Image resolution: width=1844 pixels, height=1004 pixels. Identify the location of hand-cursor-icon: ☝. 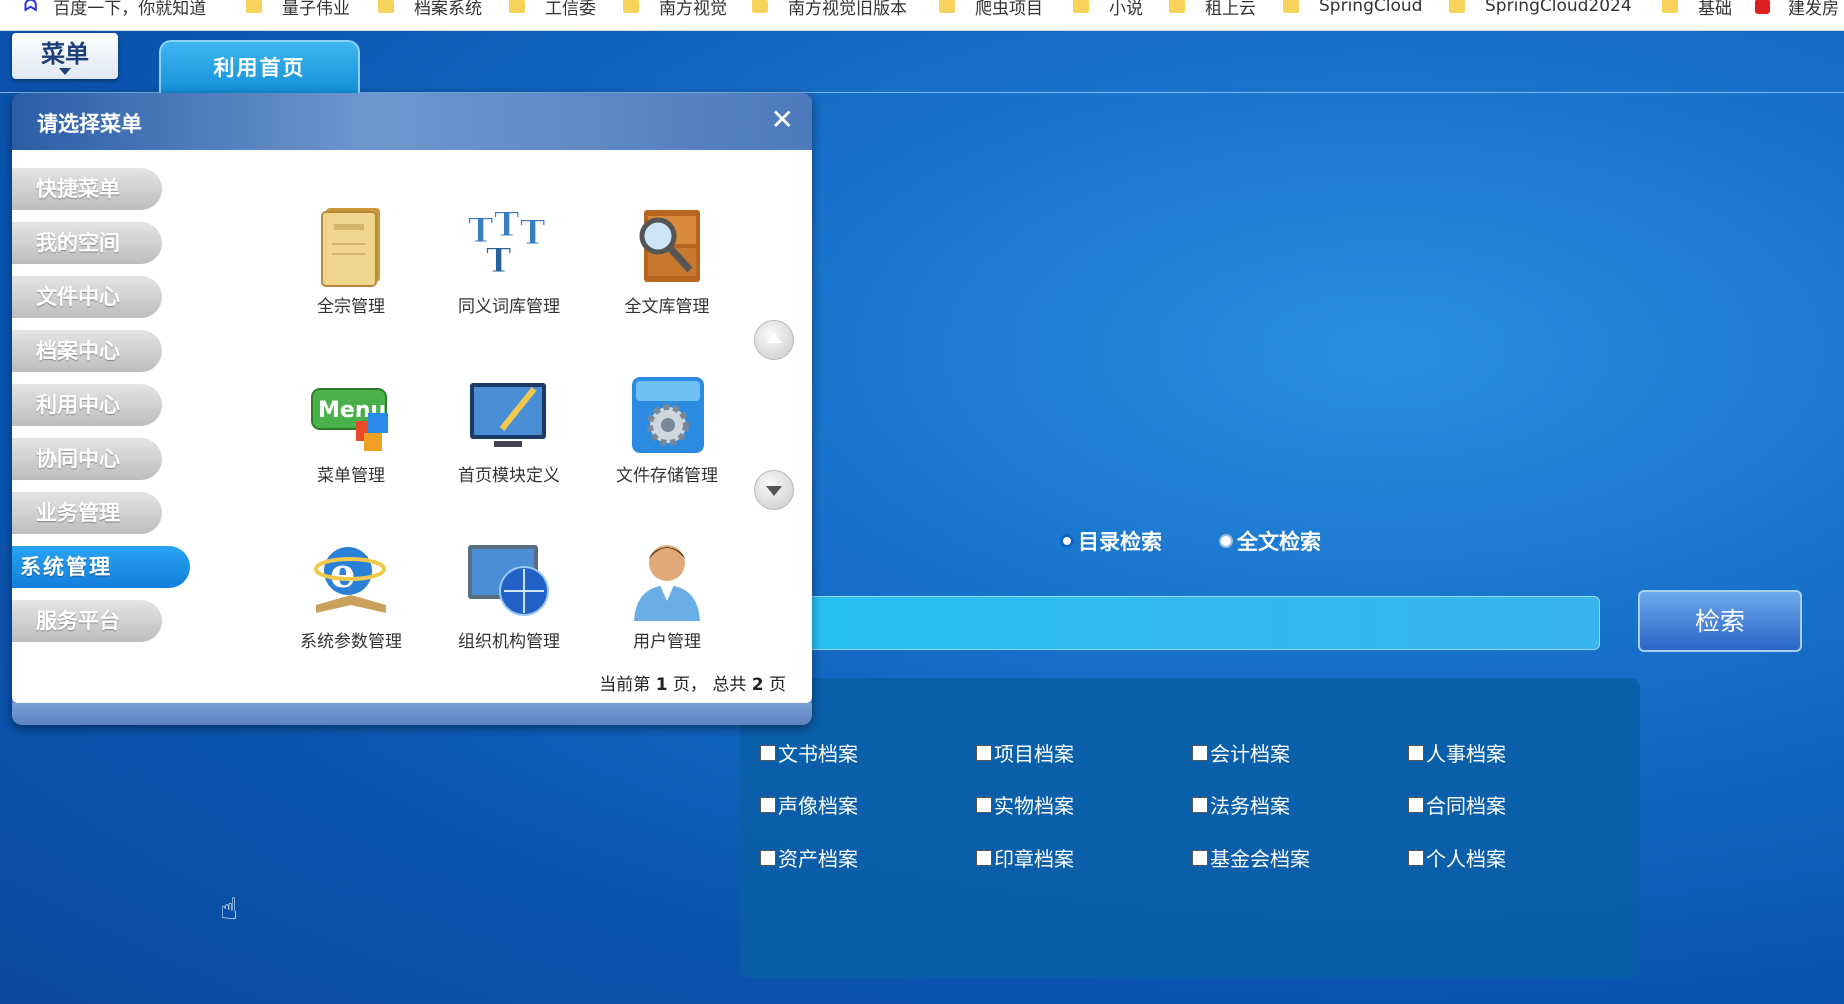
(229, 909).